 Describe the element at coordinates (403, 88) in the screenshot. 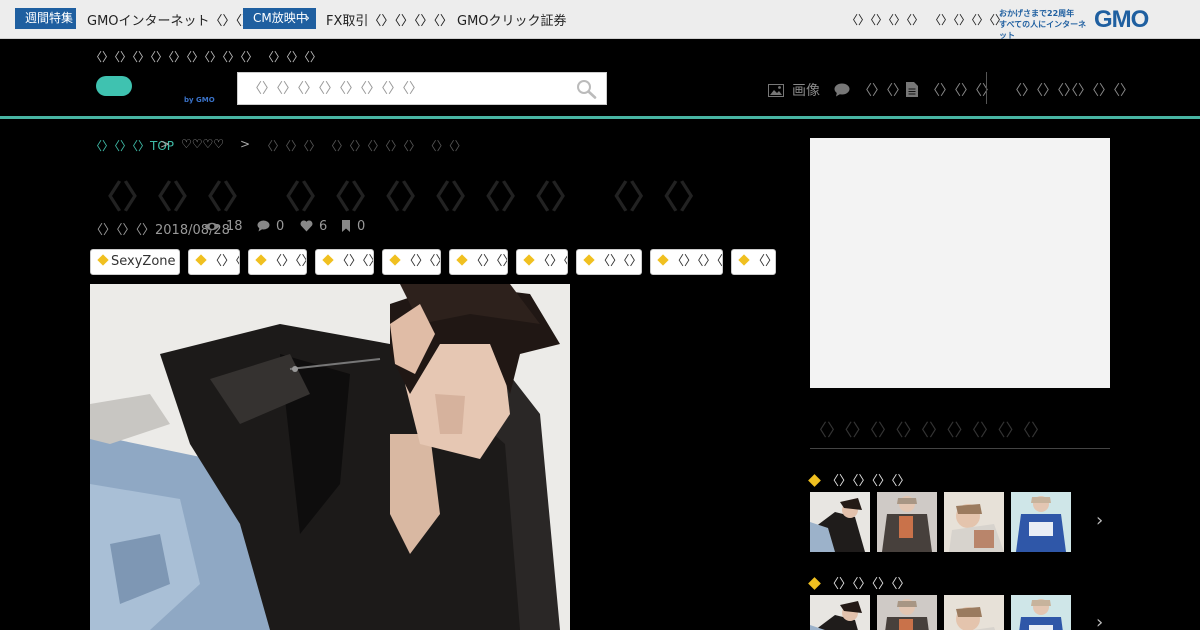

I see `search-input` at that location.